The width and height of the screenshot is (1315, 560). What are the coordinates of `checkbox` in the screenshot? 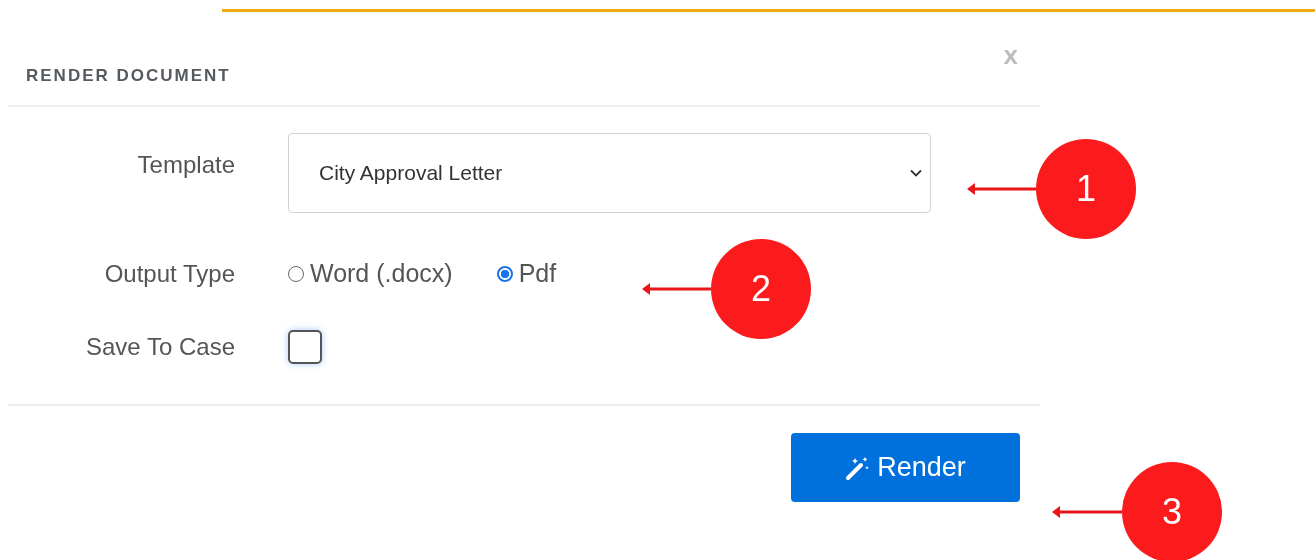 It's located at (305, 347).